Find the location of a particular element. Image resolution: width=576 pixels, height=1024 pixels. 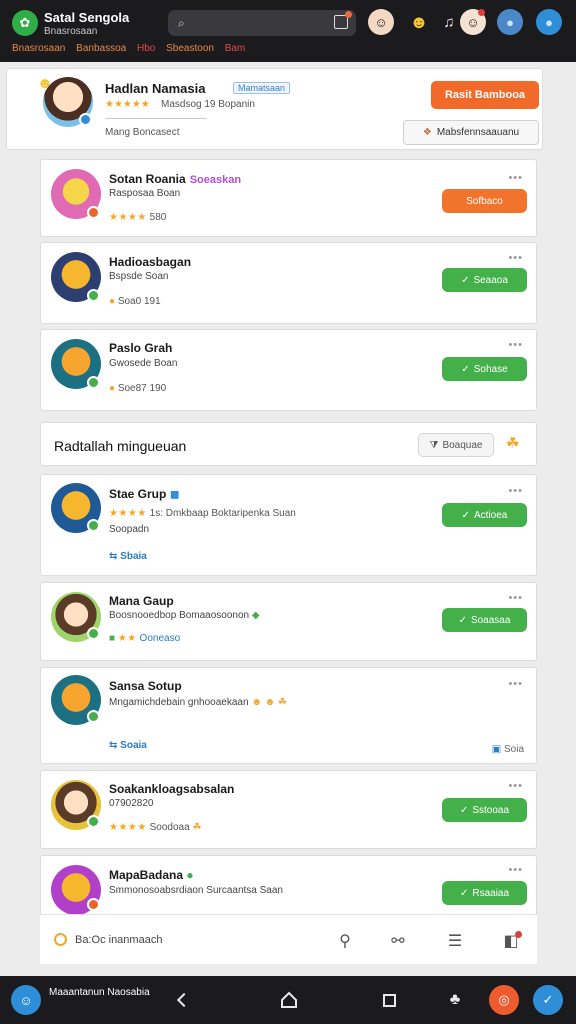

app-logo-icon: ✿ is located at coordinates (25, 23).